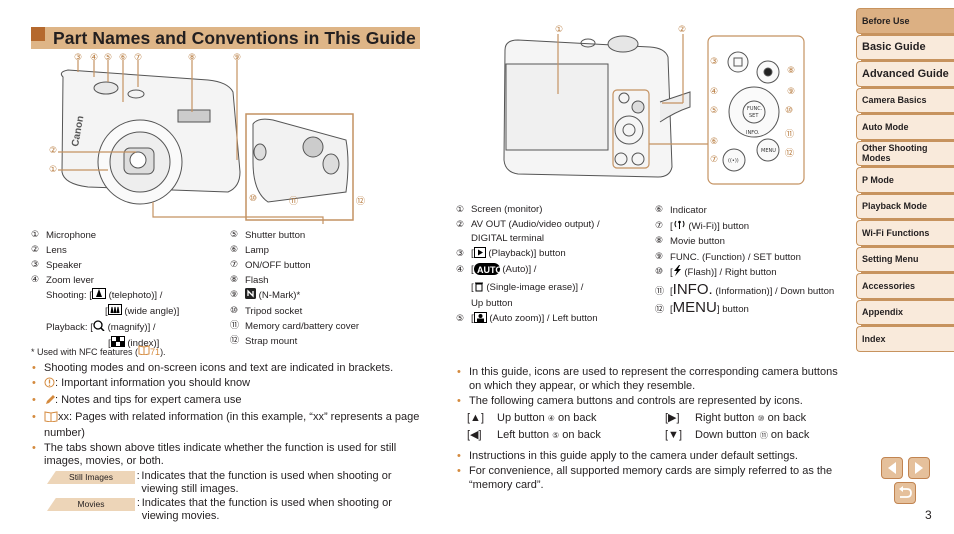  What do you see at coordinates (751, 418) in the screenshot?
I see `right-button-desc: Right button ⑩ on back` at bounding box center [751, 418].